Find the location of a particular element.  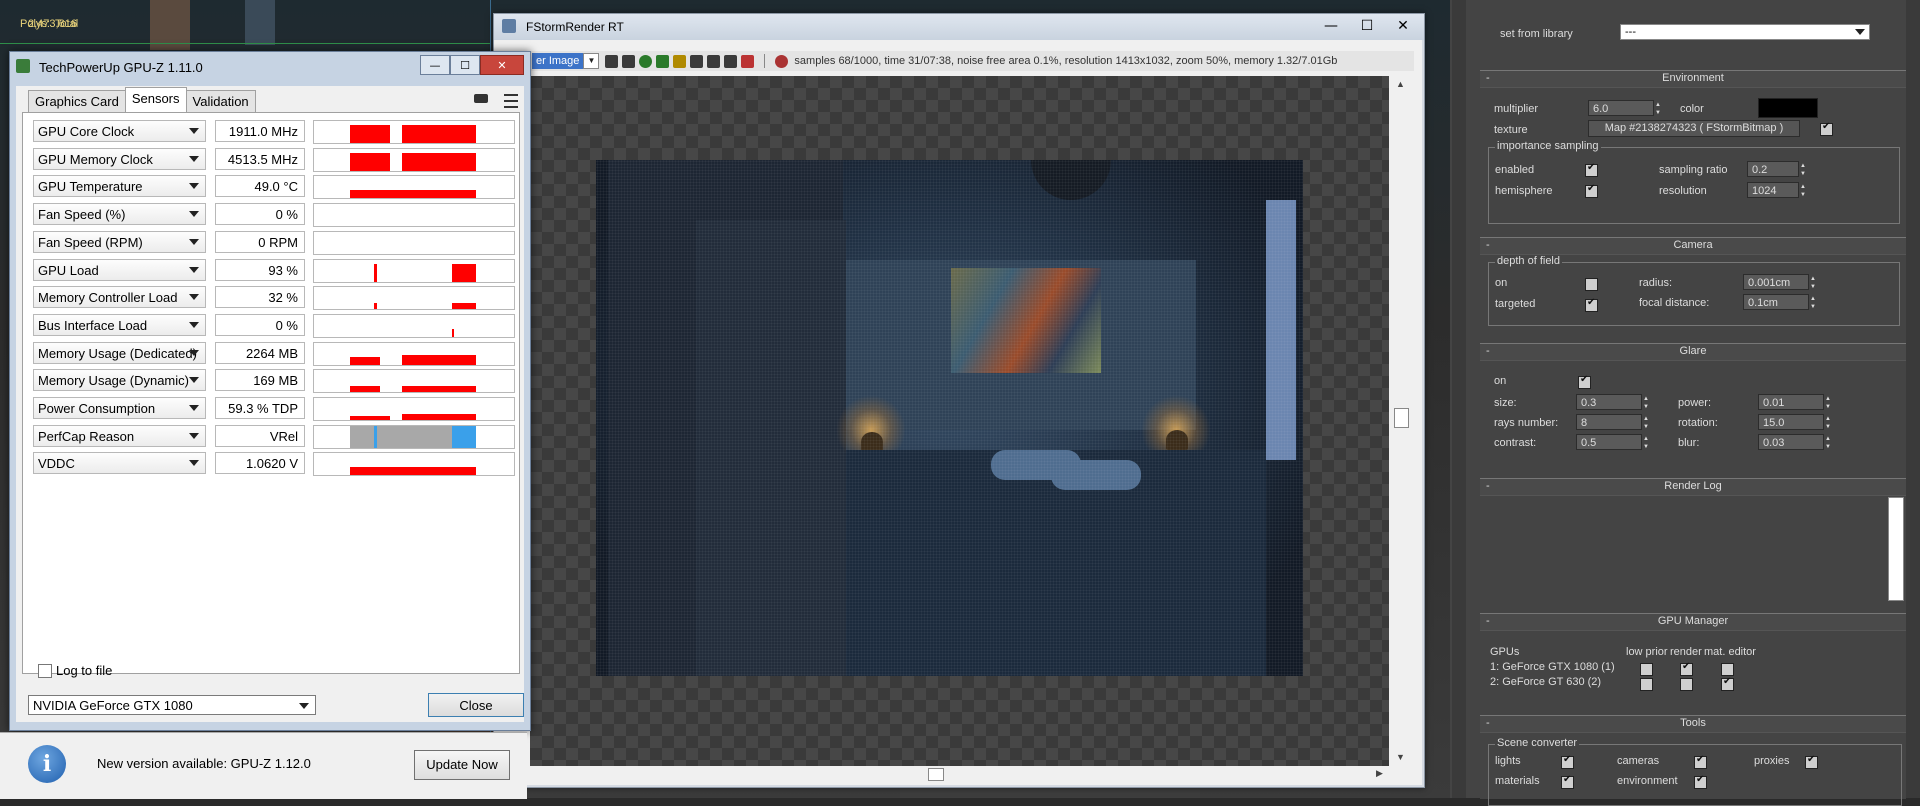

gpuz-titlebar: TechPowerUp GPU-Z 1.11.0 — ☐ ✕ is located at coordinates (270, 66).